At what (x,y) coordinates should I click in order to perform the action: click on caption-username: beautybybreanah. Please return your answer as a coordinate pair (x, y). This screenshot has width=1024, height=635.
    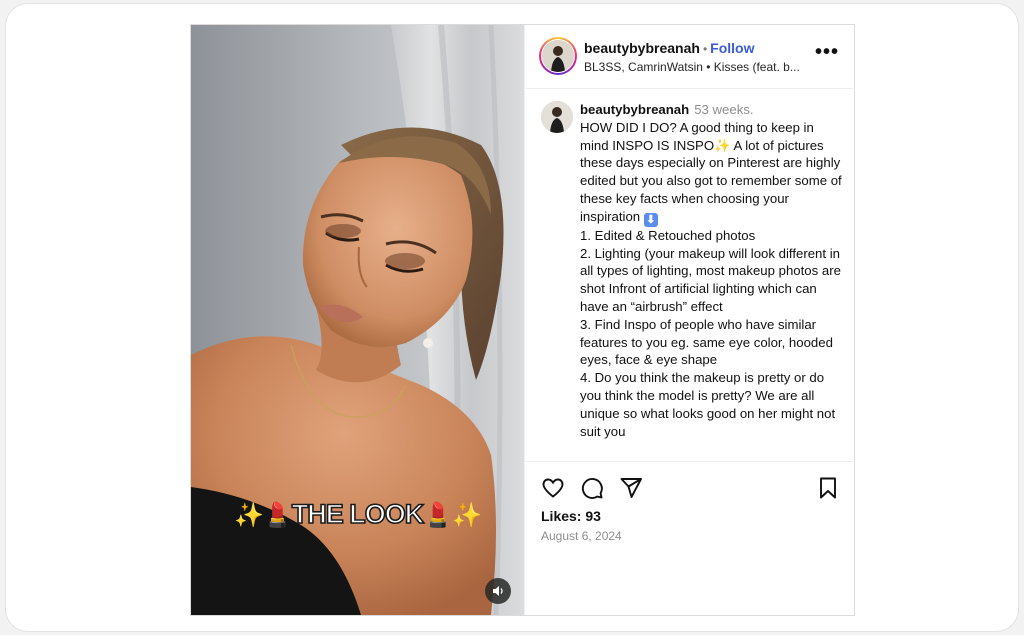
    Looking at the image, I should click on (634, 109).